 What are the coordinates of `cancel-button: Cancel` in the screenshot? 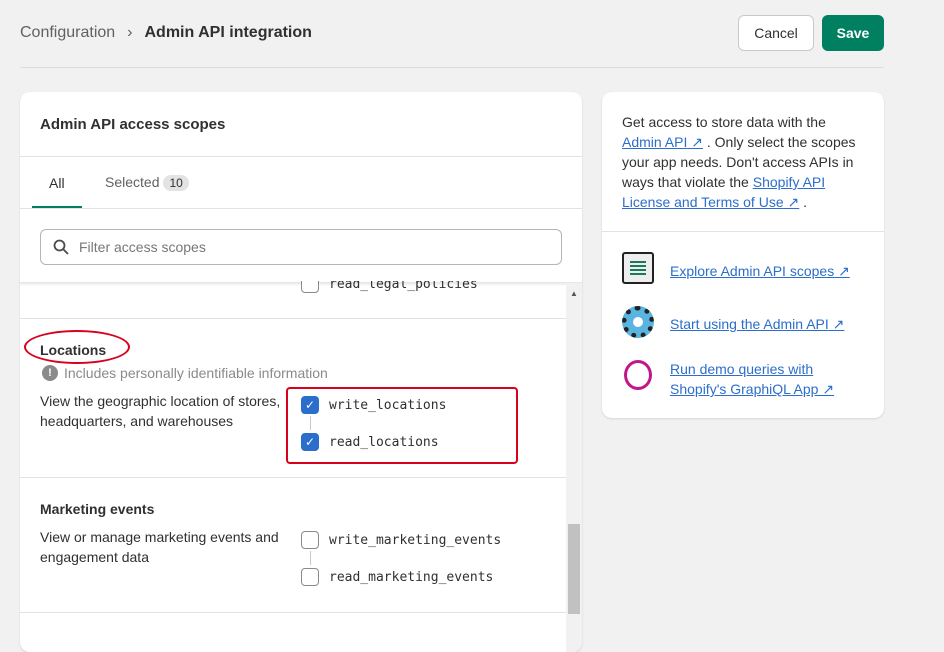 It's located at (776, 33).